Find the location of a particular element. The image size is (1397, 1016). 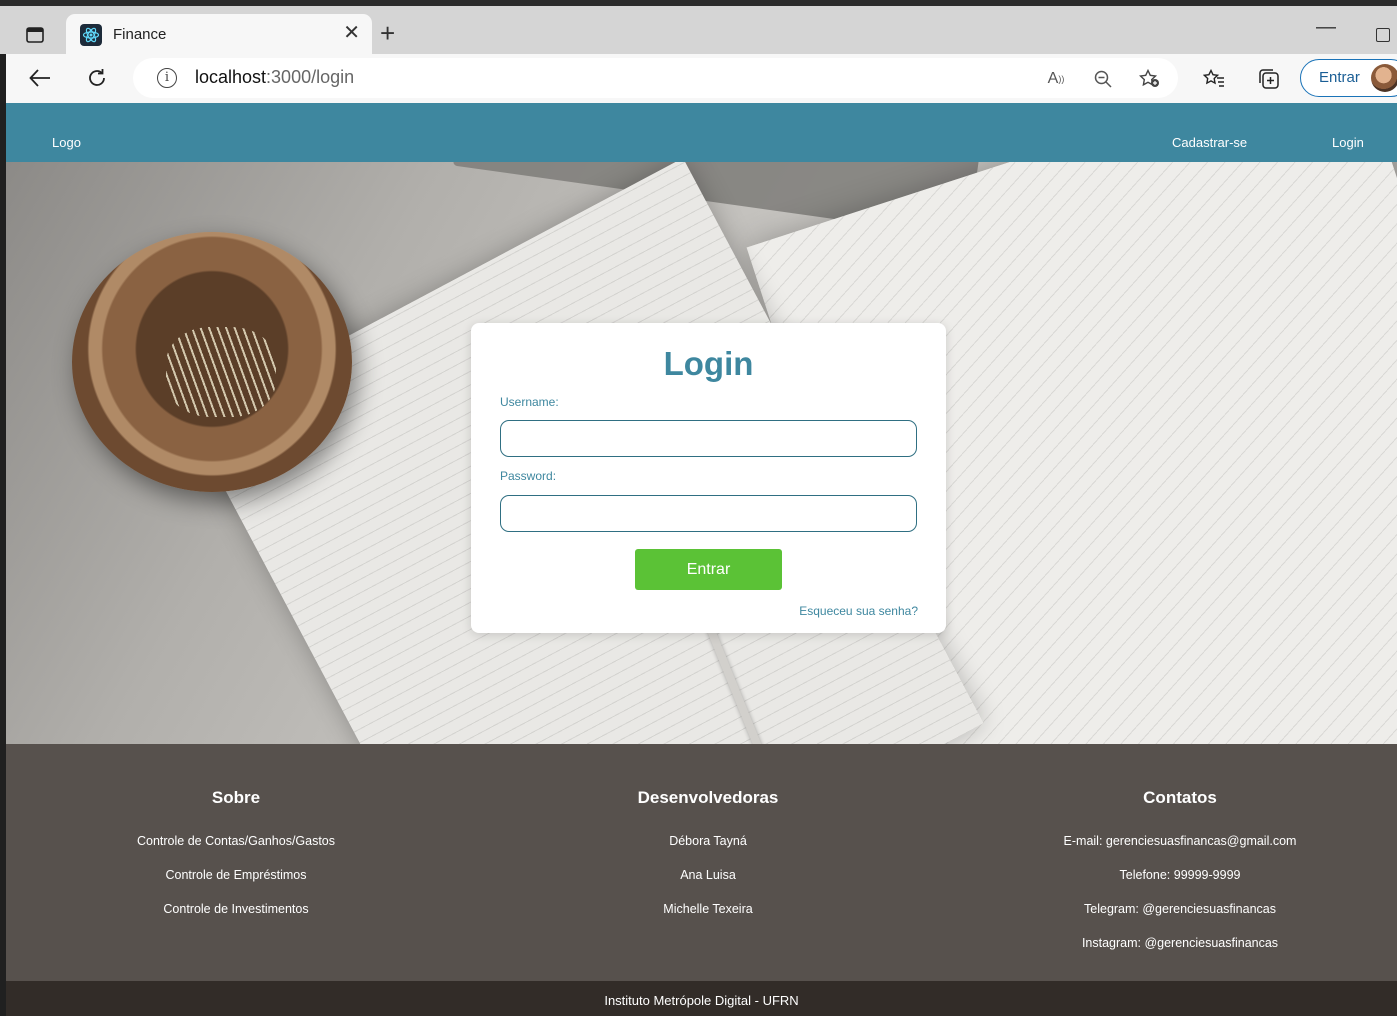

reload-icon is located at coordinates (97, 78).